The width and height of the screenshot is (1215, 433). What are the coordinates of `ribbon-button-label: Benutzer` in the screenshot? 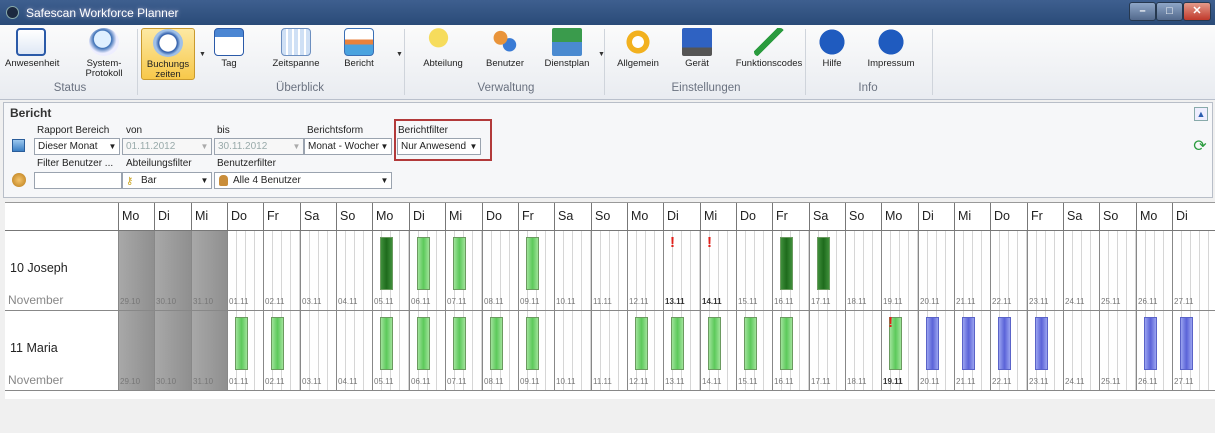 It's located at (505, 63).